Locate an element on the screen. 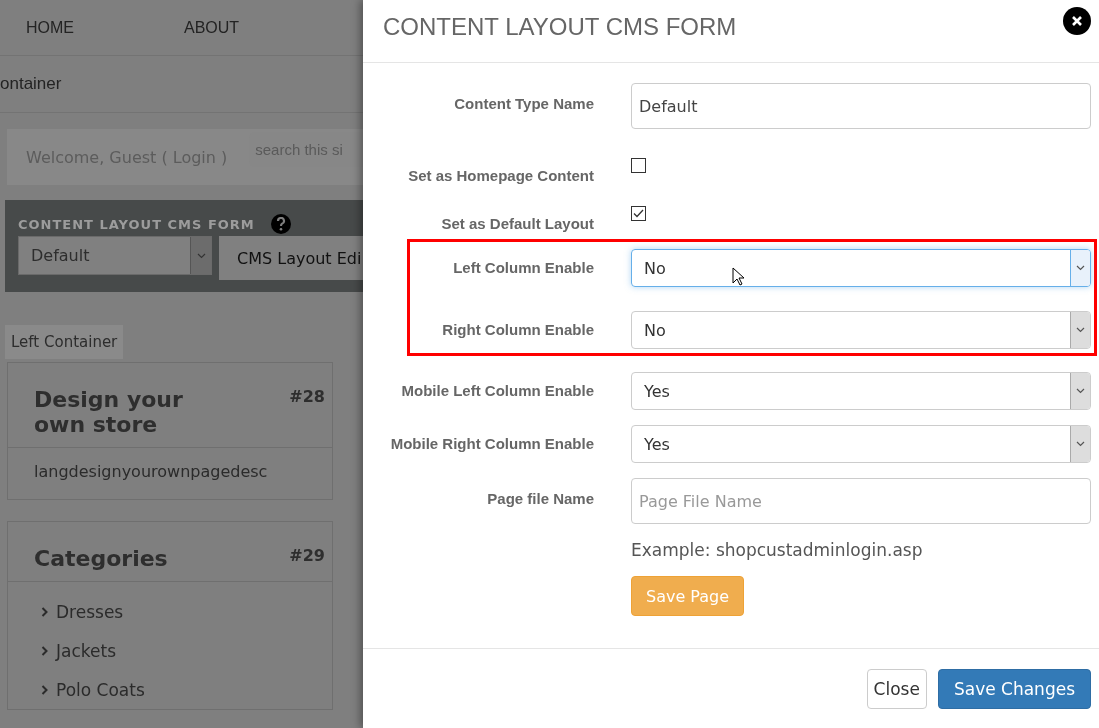 The width and height of the screenshot is (1099, 728). nav-link: HOME is located at coordinates (50, 27).